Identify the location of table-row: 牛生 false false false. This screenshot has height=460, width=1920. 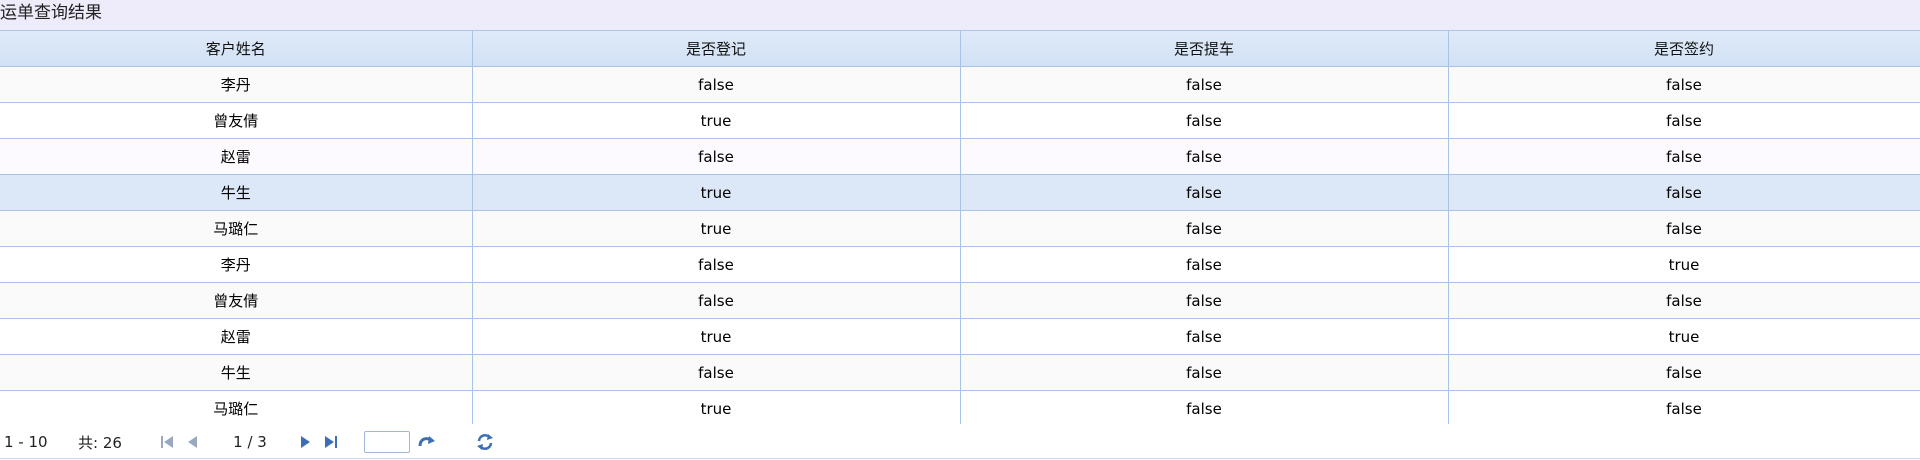
(960, 372).